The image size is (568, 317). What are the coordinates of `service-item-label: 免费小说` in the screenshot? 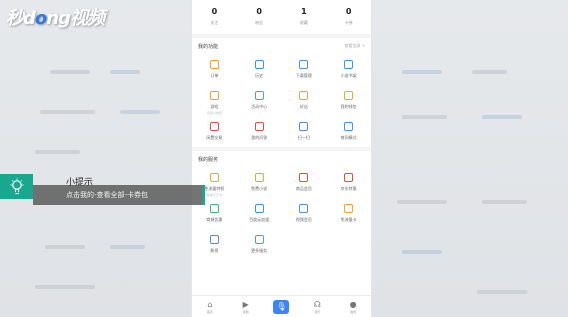 It's located at (259, 188).